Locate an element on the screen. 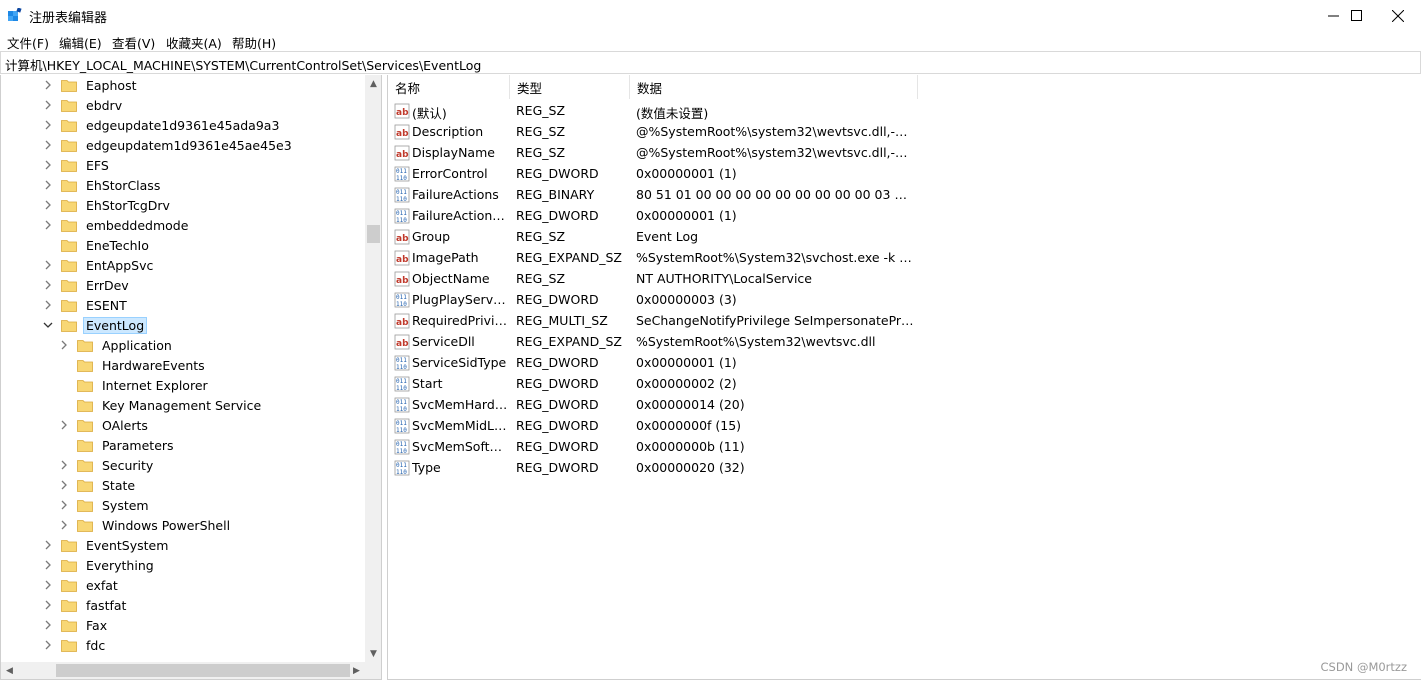 The image size is (1421, 682). tree-node: ErrDev is located at coordinates (87, 285).